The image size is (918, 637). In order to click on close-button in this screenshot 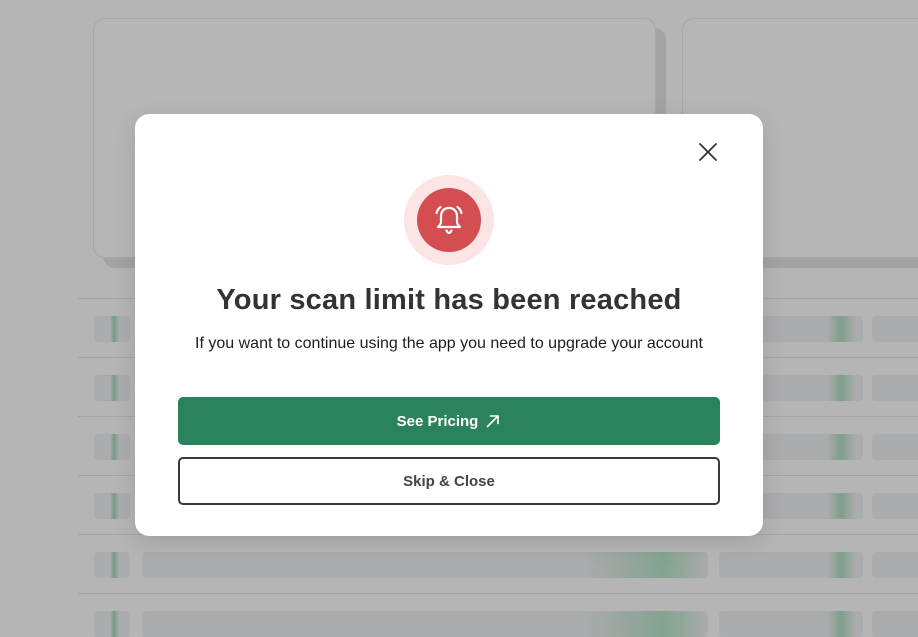, I will do `click(708, 152)`.